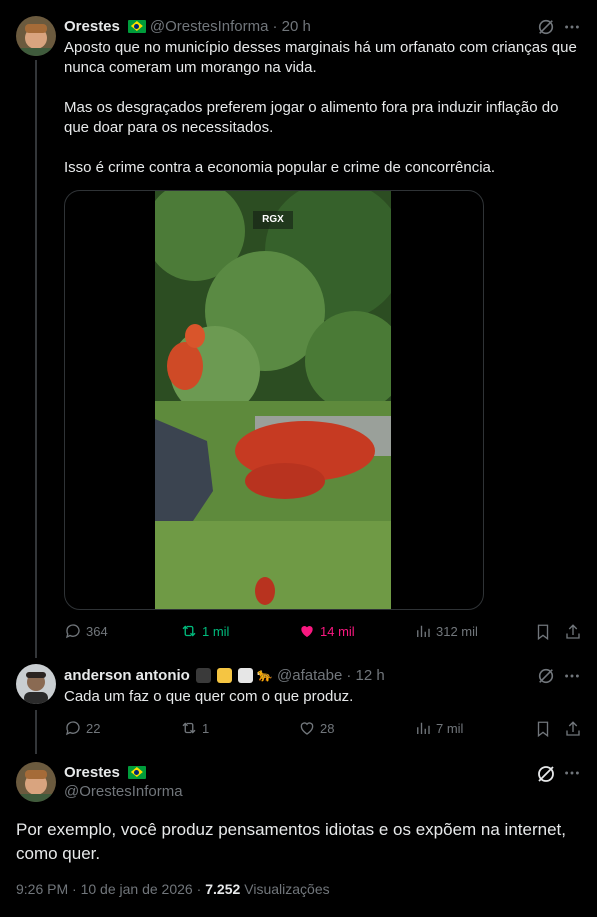 This screenshot has width=597, height=917. Describe the element at coordinates (108, 889) in the screenshot. I see `tweet-timestamp: 9:26 PM · 10 de jan de 2026 ·` at that location.